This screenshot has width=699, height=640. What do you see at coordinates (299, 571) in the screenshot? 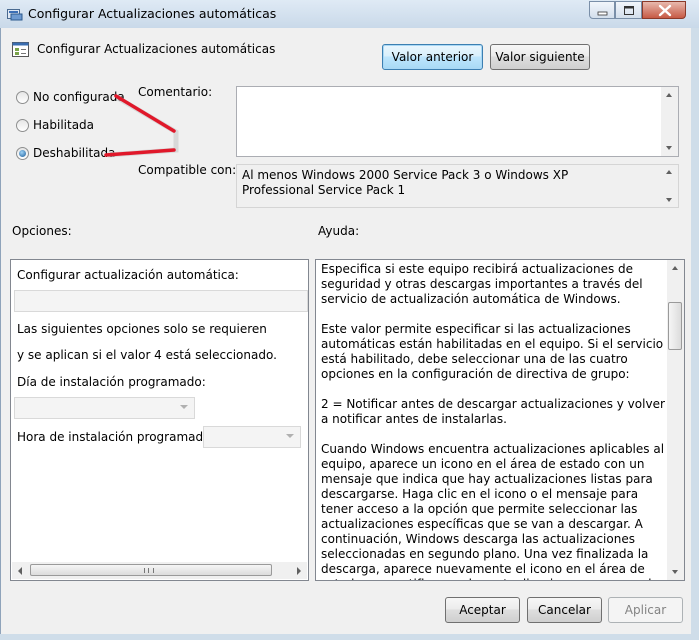
I see `scroll-right-icon` at bounding box center [299, 571].